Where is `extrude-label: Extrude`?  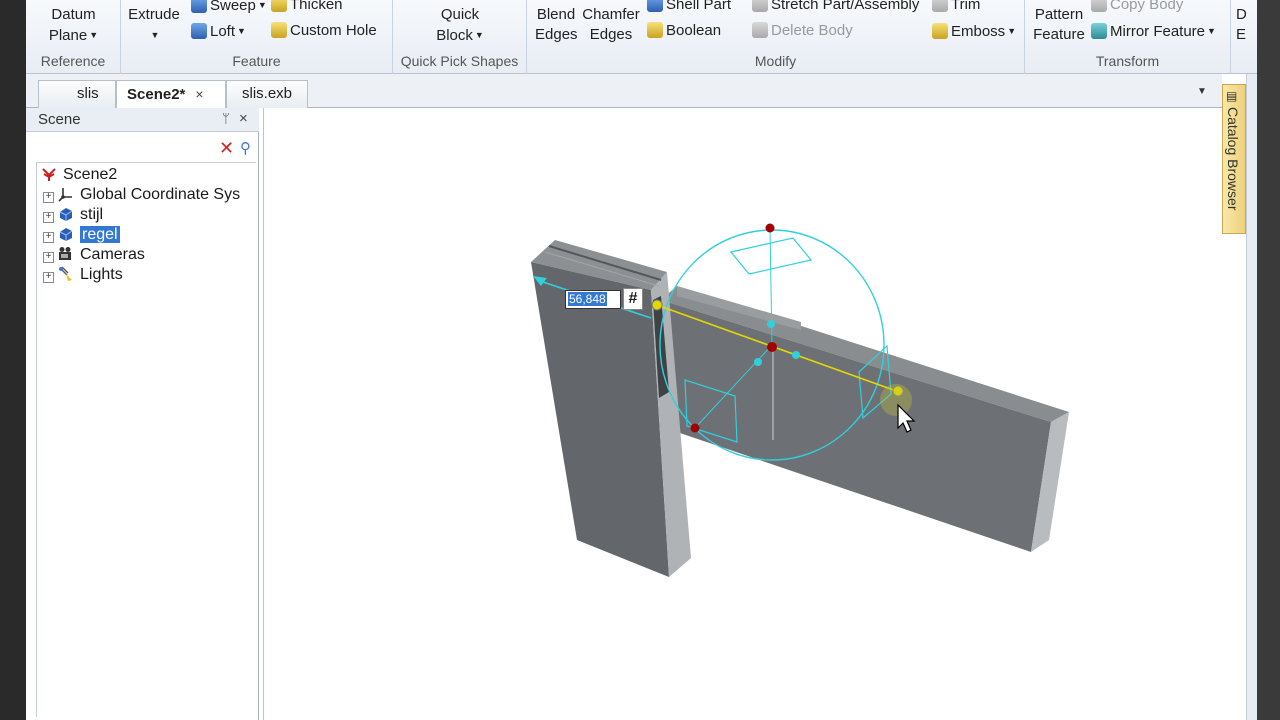
extrude-label: Extrude is located at coordinates (154, 14).